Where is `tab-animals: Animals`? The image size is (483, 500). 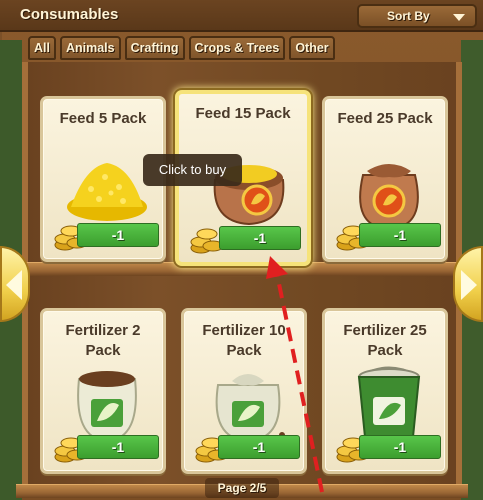 tab-animals: Animals is located at coordinates (90, 48).